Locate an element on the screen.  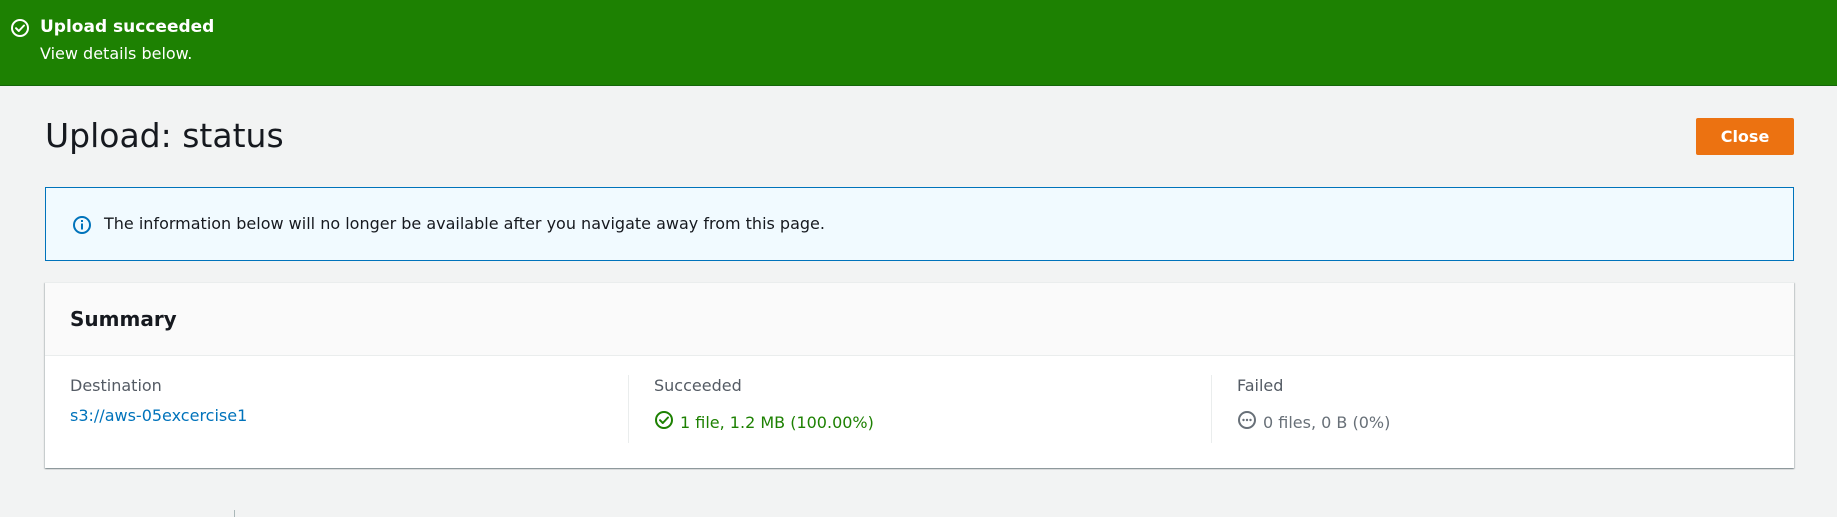
destination-label: Destination is located at coordinates (116, 385).